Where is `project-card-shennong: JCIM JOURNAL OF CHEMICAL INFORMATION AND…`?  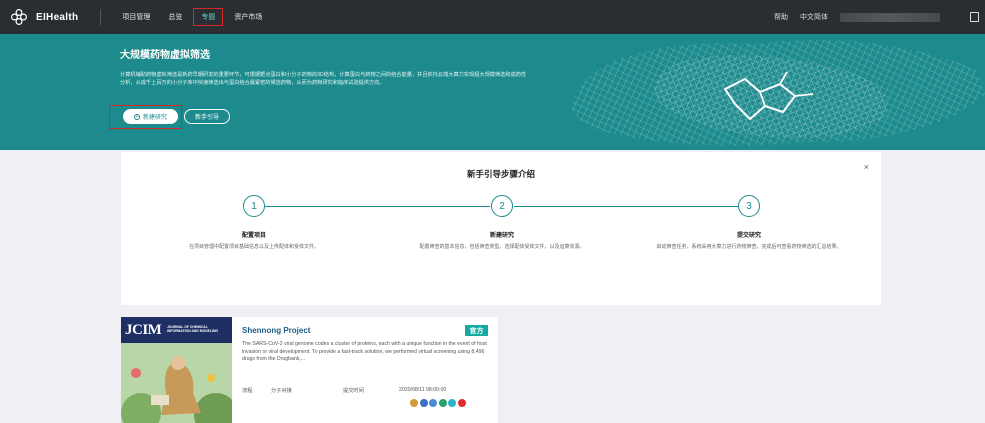 project-card-shennong: JCIM JOURNAL OF CHEMICAL INFORMATION AND… is located at coordinates (309, 370).